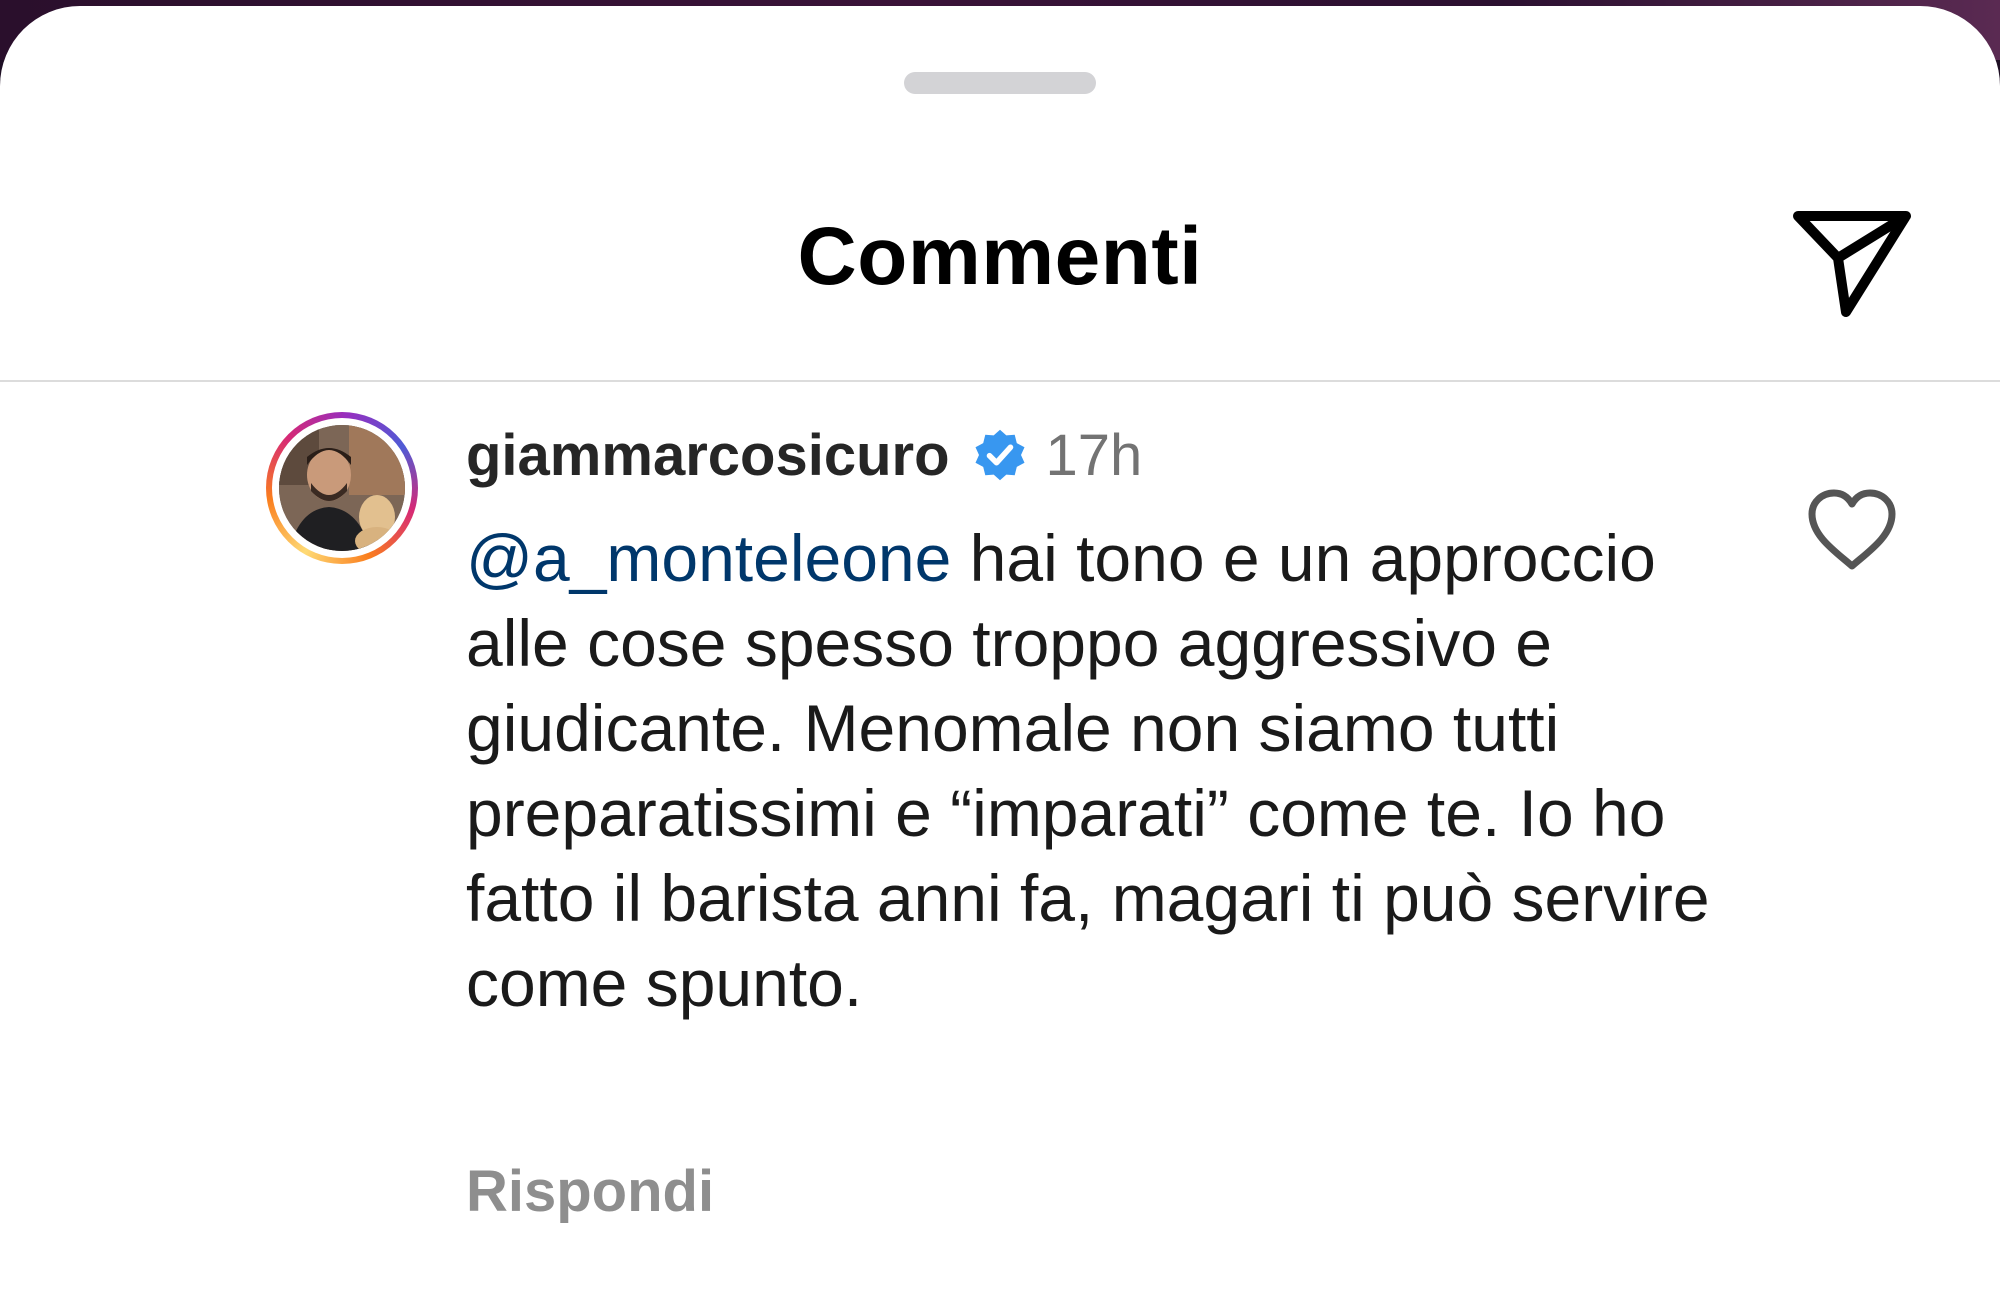  I want to click on comment-header: giammarcosicuro 17h, so click(804, 455).